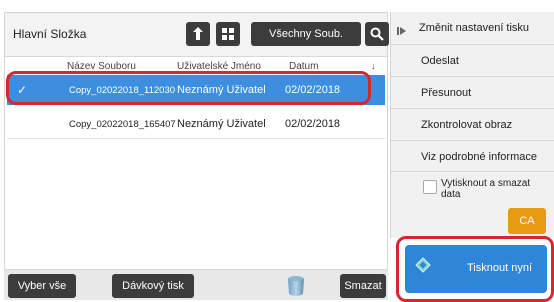 This screenshot has width=554, height=302. I want to click on thumbnail-view-button, so click(228, 34).